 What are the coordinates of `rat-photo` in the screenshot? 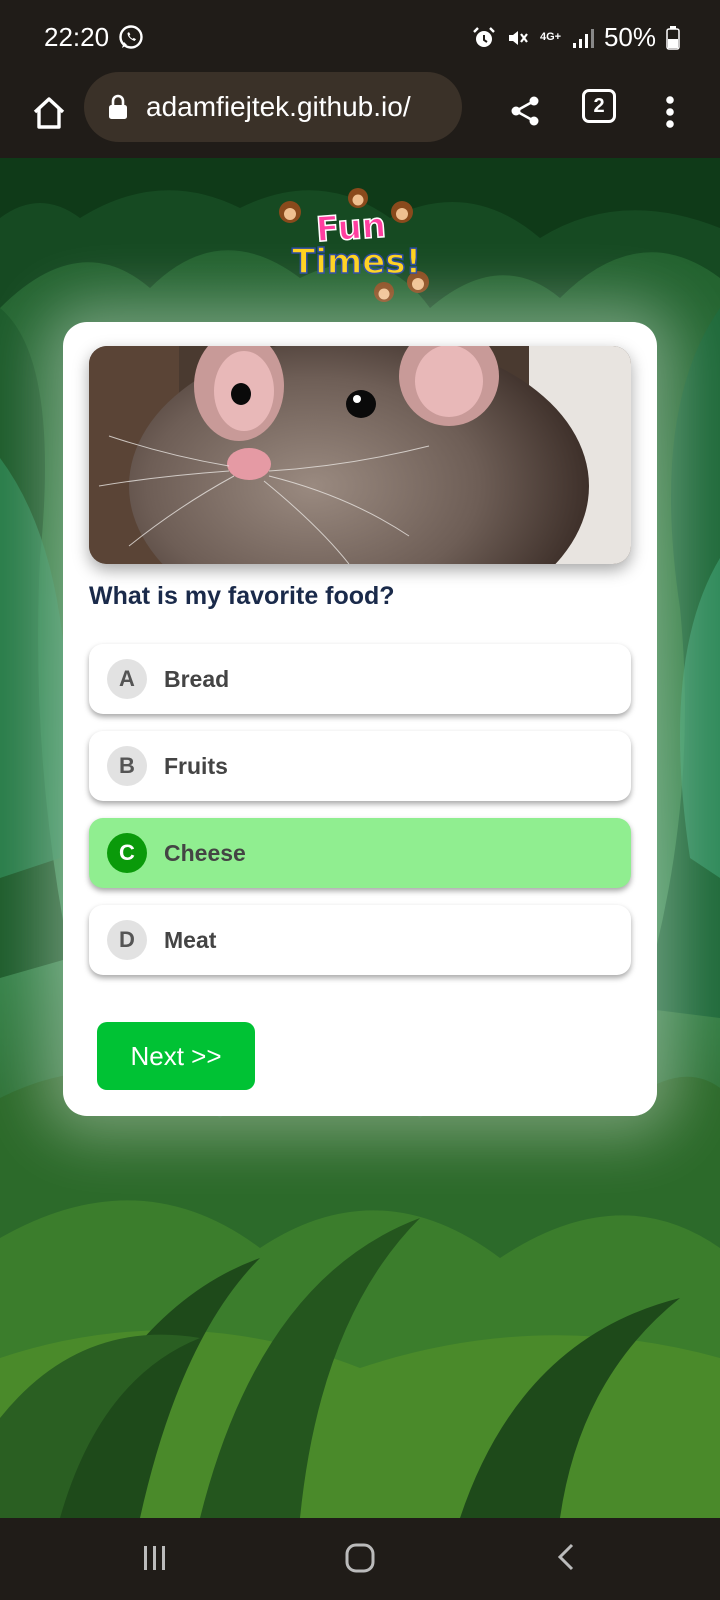 It's located at (360, 455).